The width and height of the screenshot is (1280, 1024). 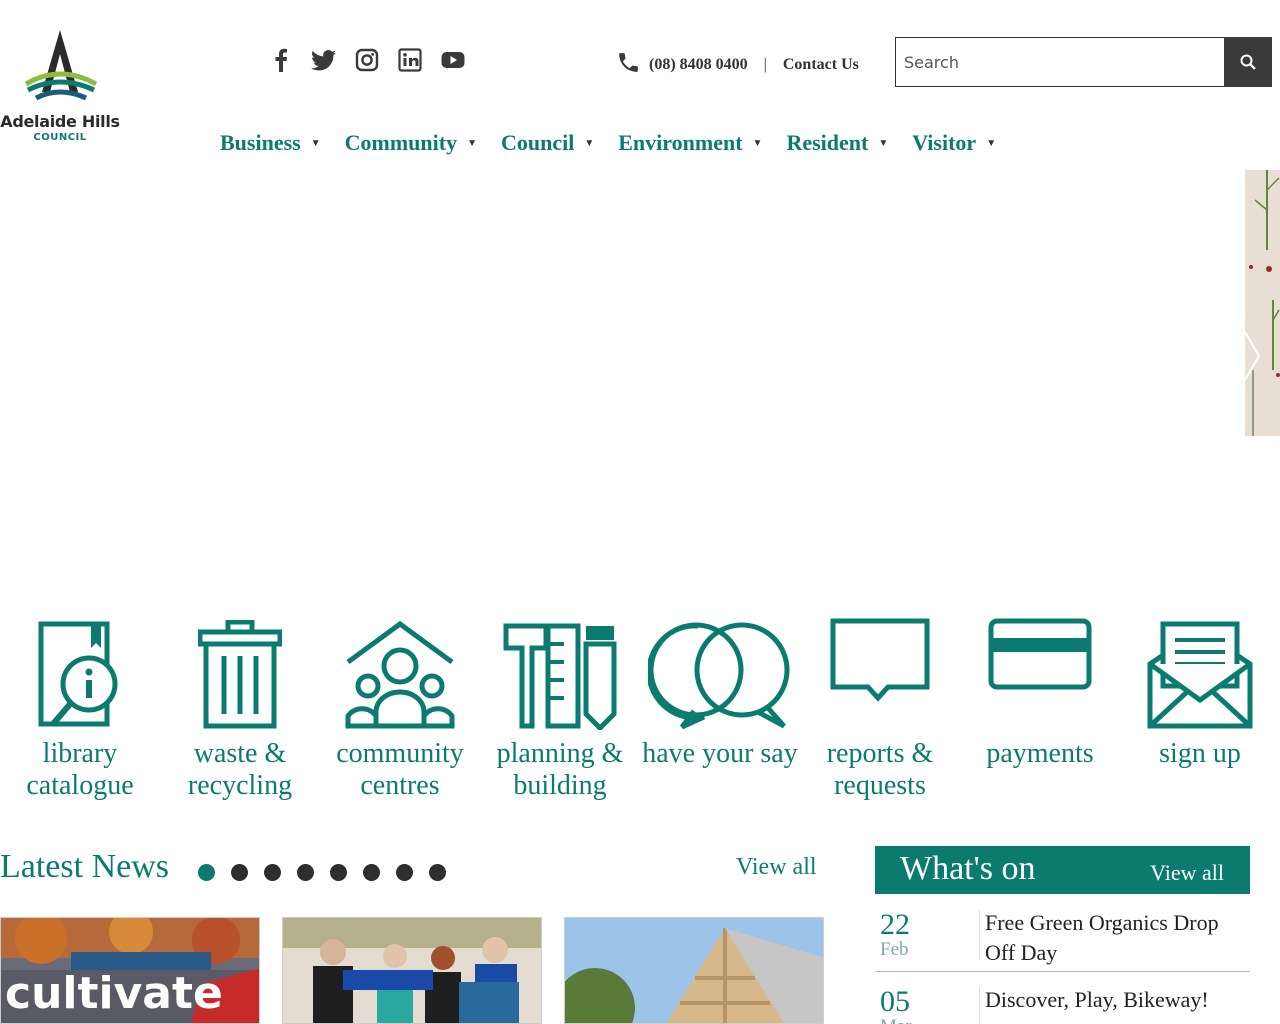 I want to click on nav-environment: Environment ▼, so click(x=690, y=143).